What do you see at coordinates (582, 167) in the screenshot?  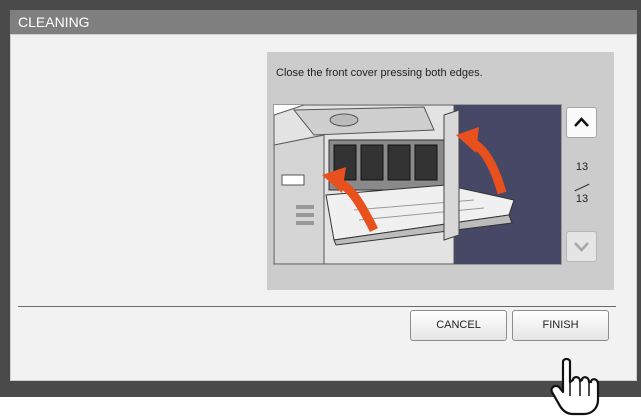 I see `page-current: 13` at bounding box center [582, 167].